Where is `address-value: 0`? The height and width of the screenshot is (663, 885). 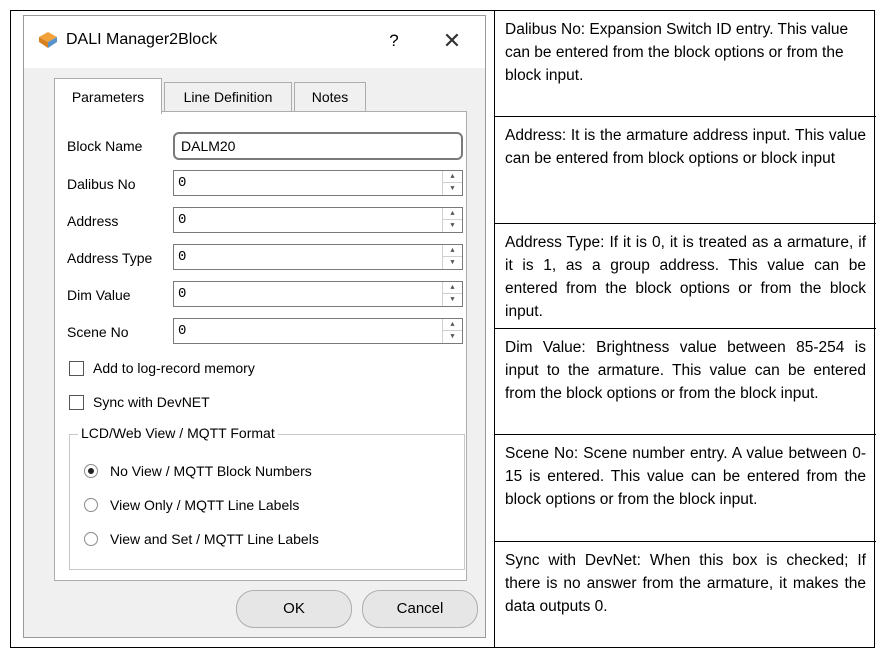 address-value: 0 is located at coordinates (182, 220).